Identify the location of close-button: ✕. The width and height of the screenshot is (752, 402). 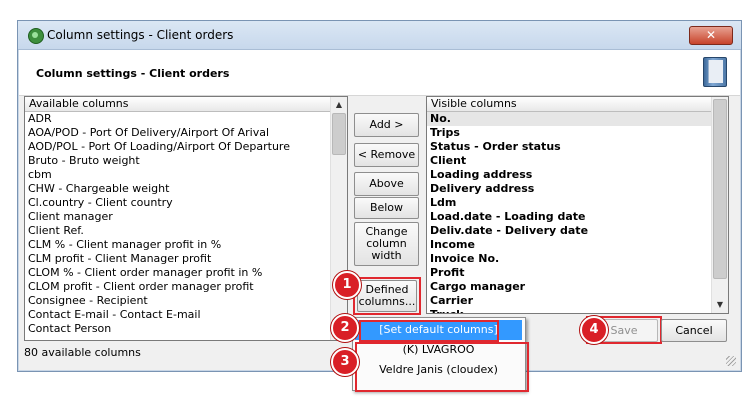
(711, 35).